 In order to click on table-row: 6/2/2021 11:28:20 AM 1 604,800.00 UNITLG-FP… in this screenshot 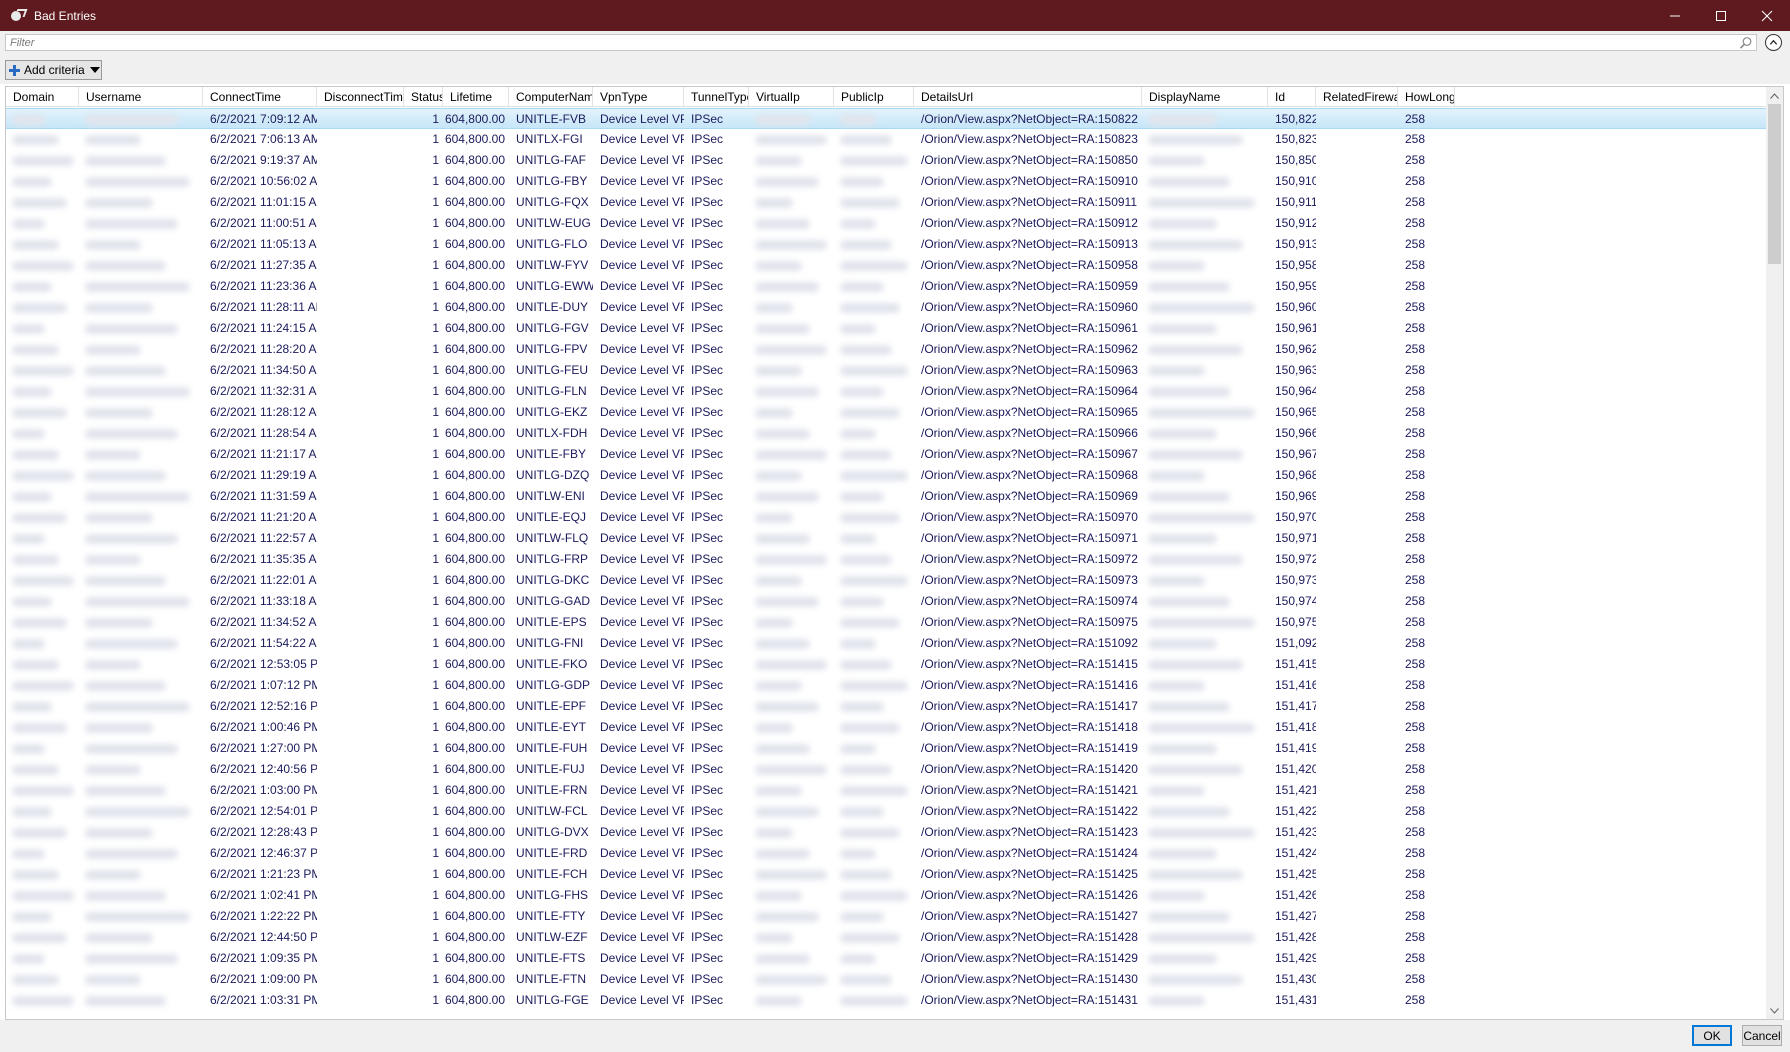, I will do `click(886, 349)`.